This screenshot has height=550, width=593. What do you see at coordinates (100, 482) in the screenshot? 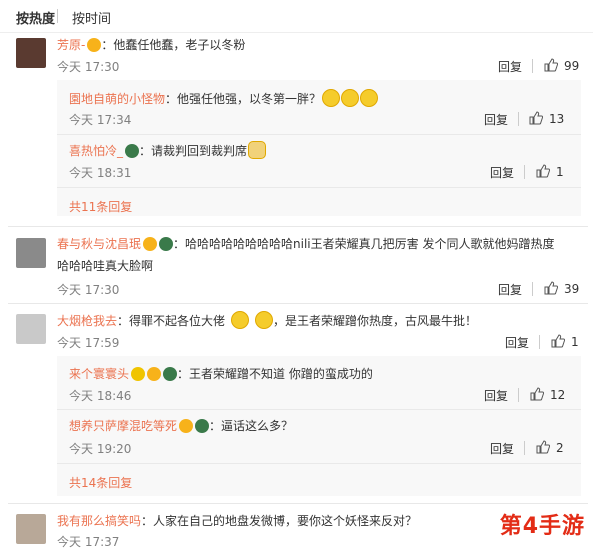
I see `more-replies-link: 共14条回复` at bounding box center [100, 482].